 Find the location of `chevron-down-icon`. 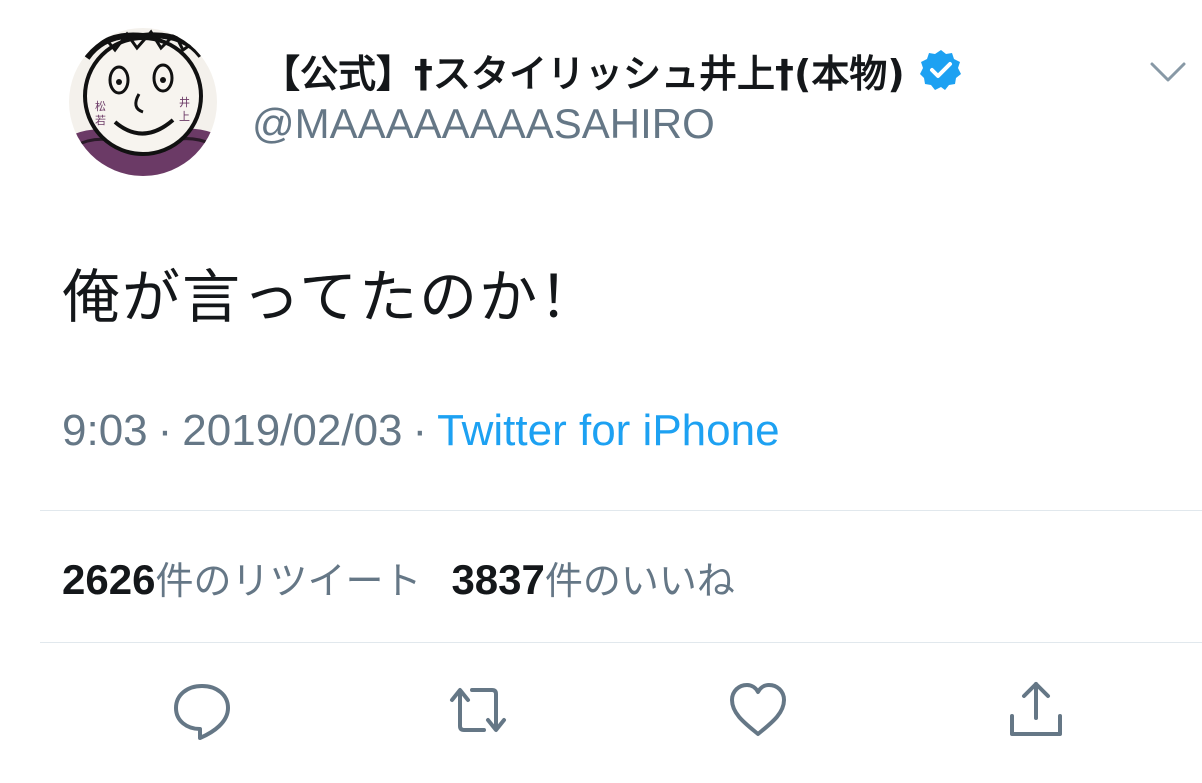

chevron-down-icon is located at coordinates (1168, 72).